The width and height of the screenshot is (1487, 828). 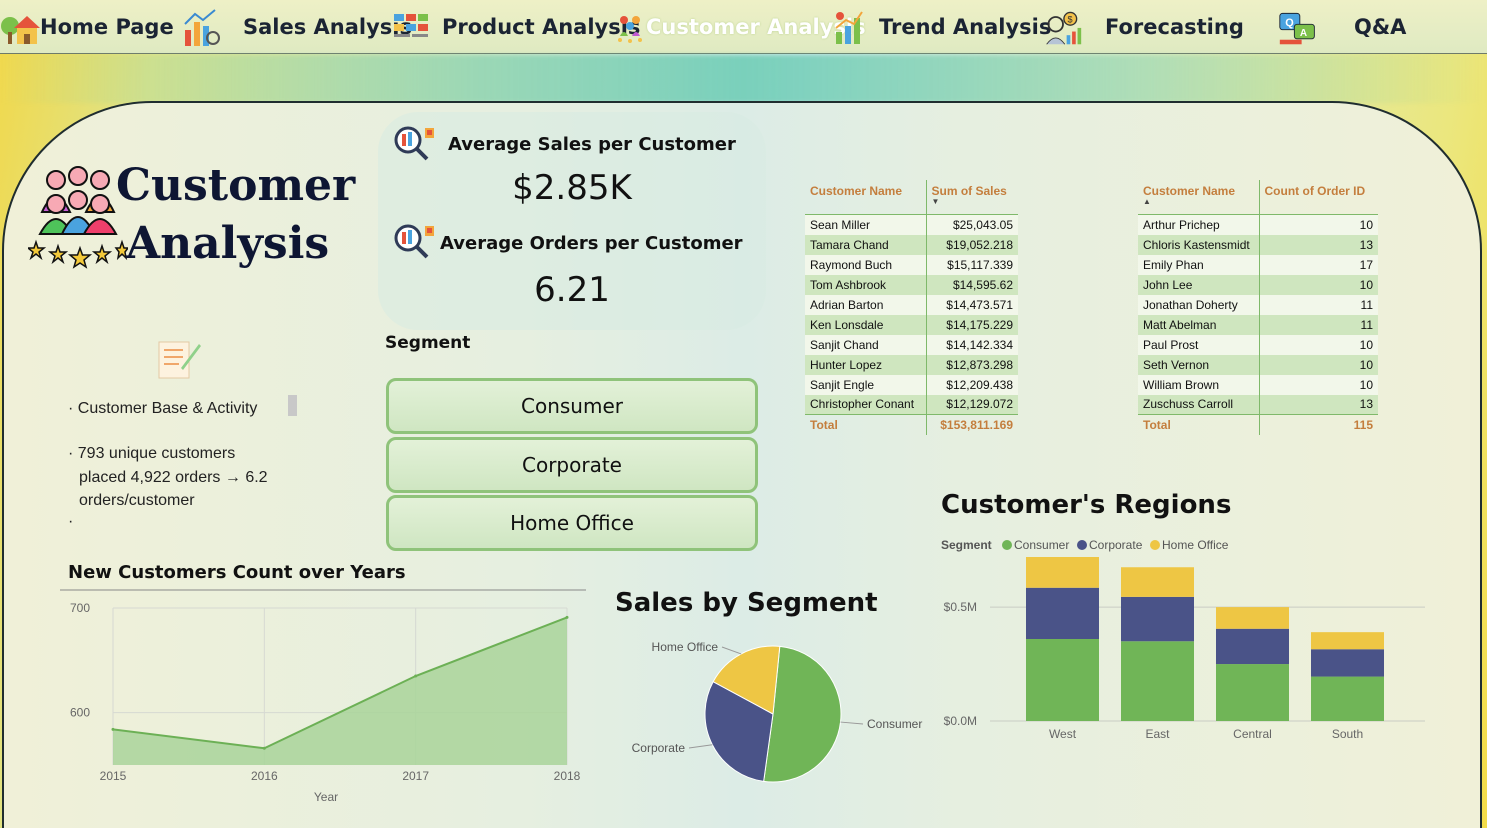 What do you see at coordinates (866, 224) in the screenshot?
I see `cell-customer-name: Sean Miller` at bounding box center [866, 224].